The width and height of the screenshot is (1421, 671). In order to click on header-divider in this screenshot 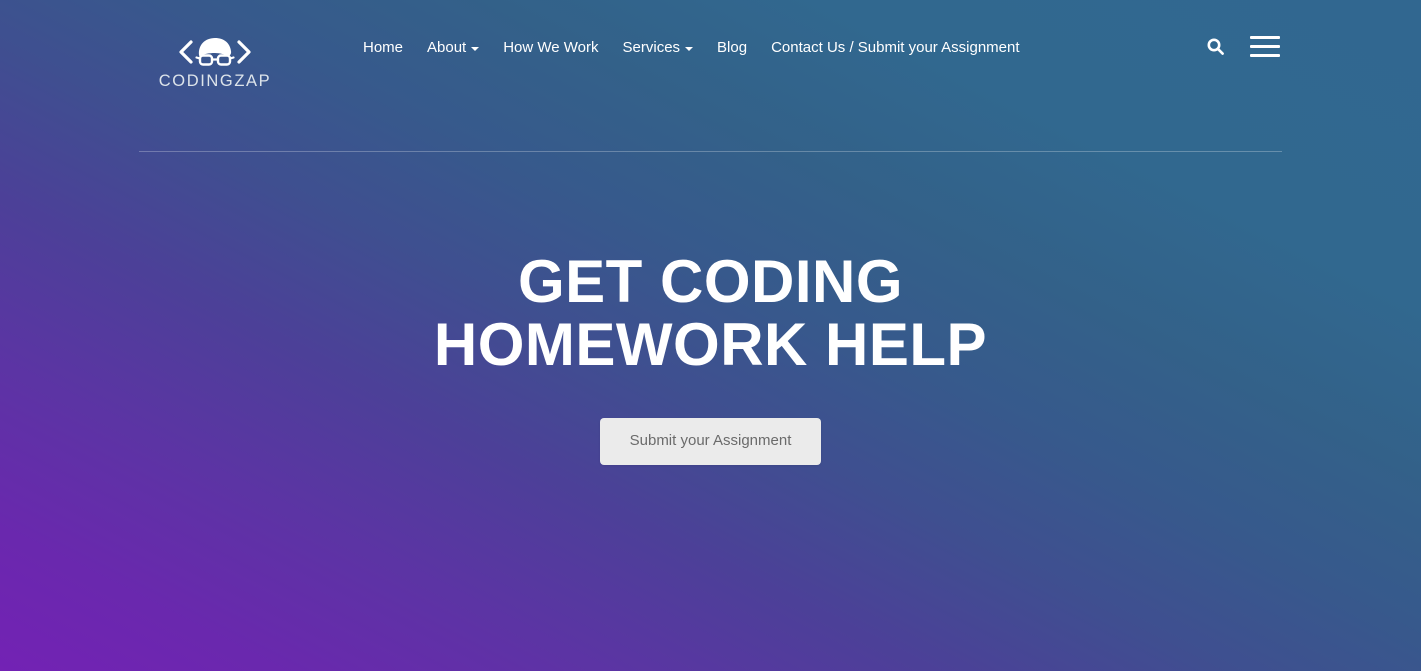, I will do `click(710, 151)`.